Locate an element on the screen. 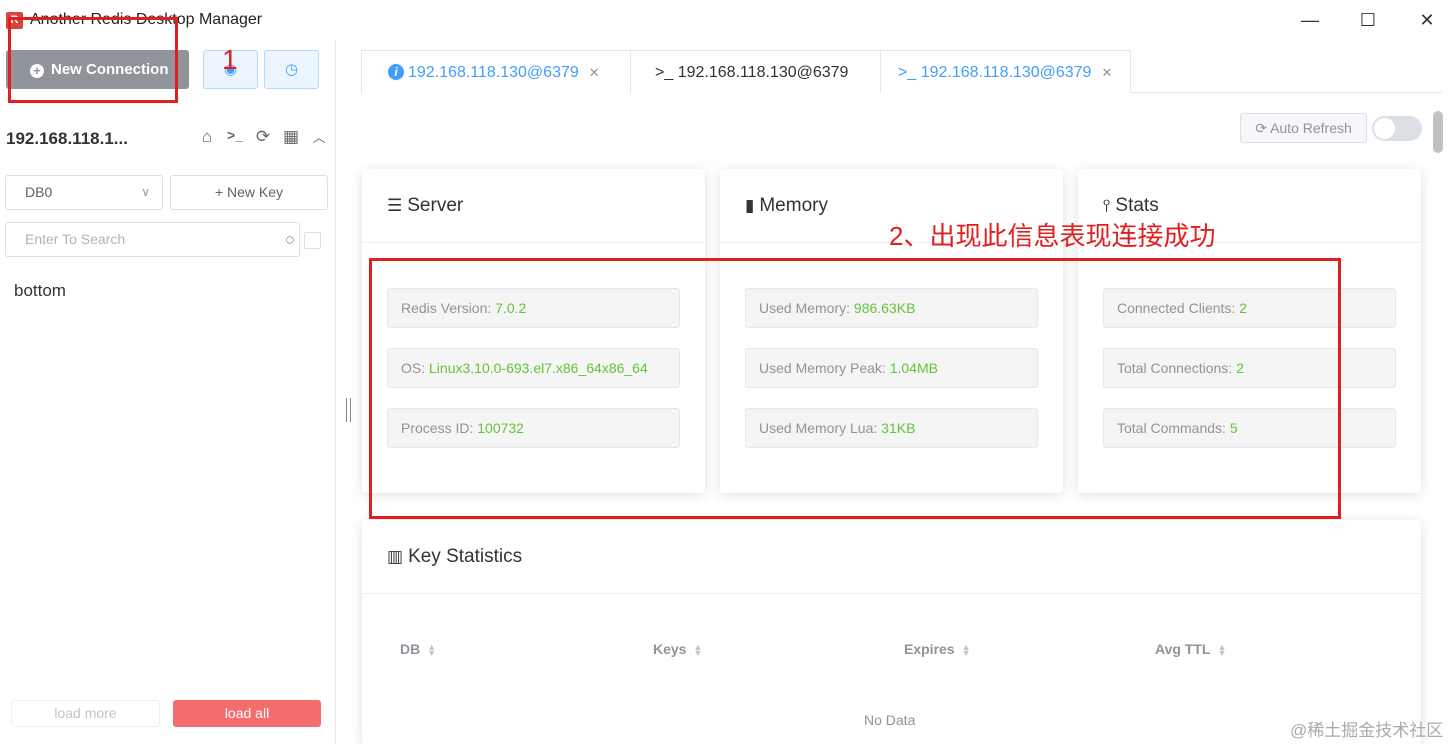 The width and height of the screenshot is (1455, 744). clock-icon: ◷ is located at coordinates (291, 69).